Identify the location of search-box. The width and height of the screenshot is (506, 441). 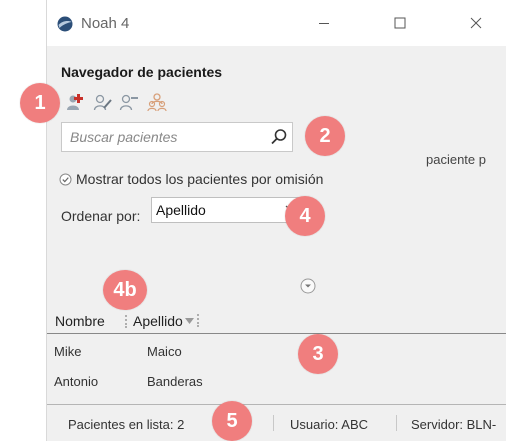
(177, 137).